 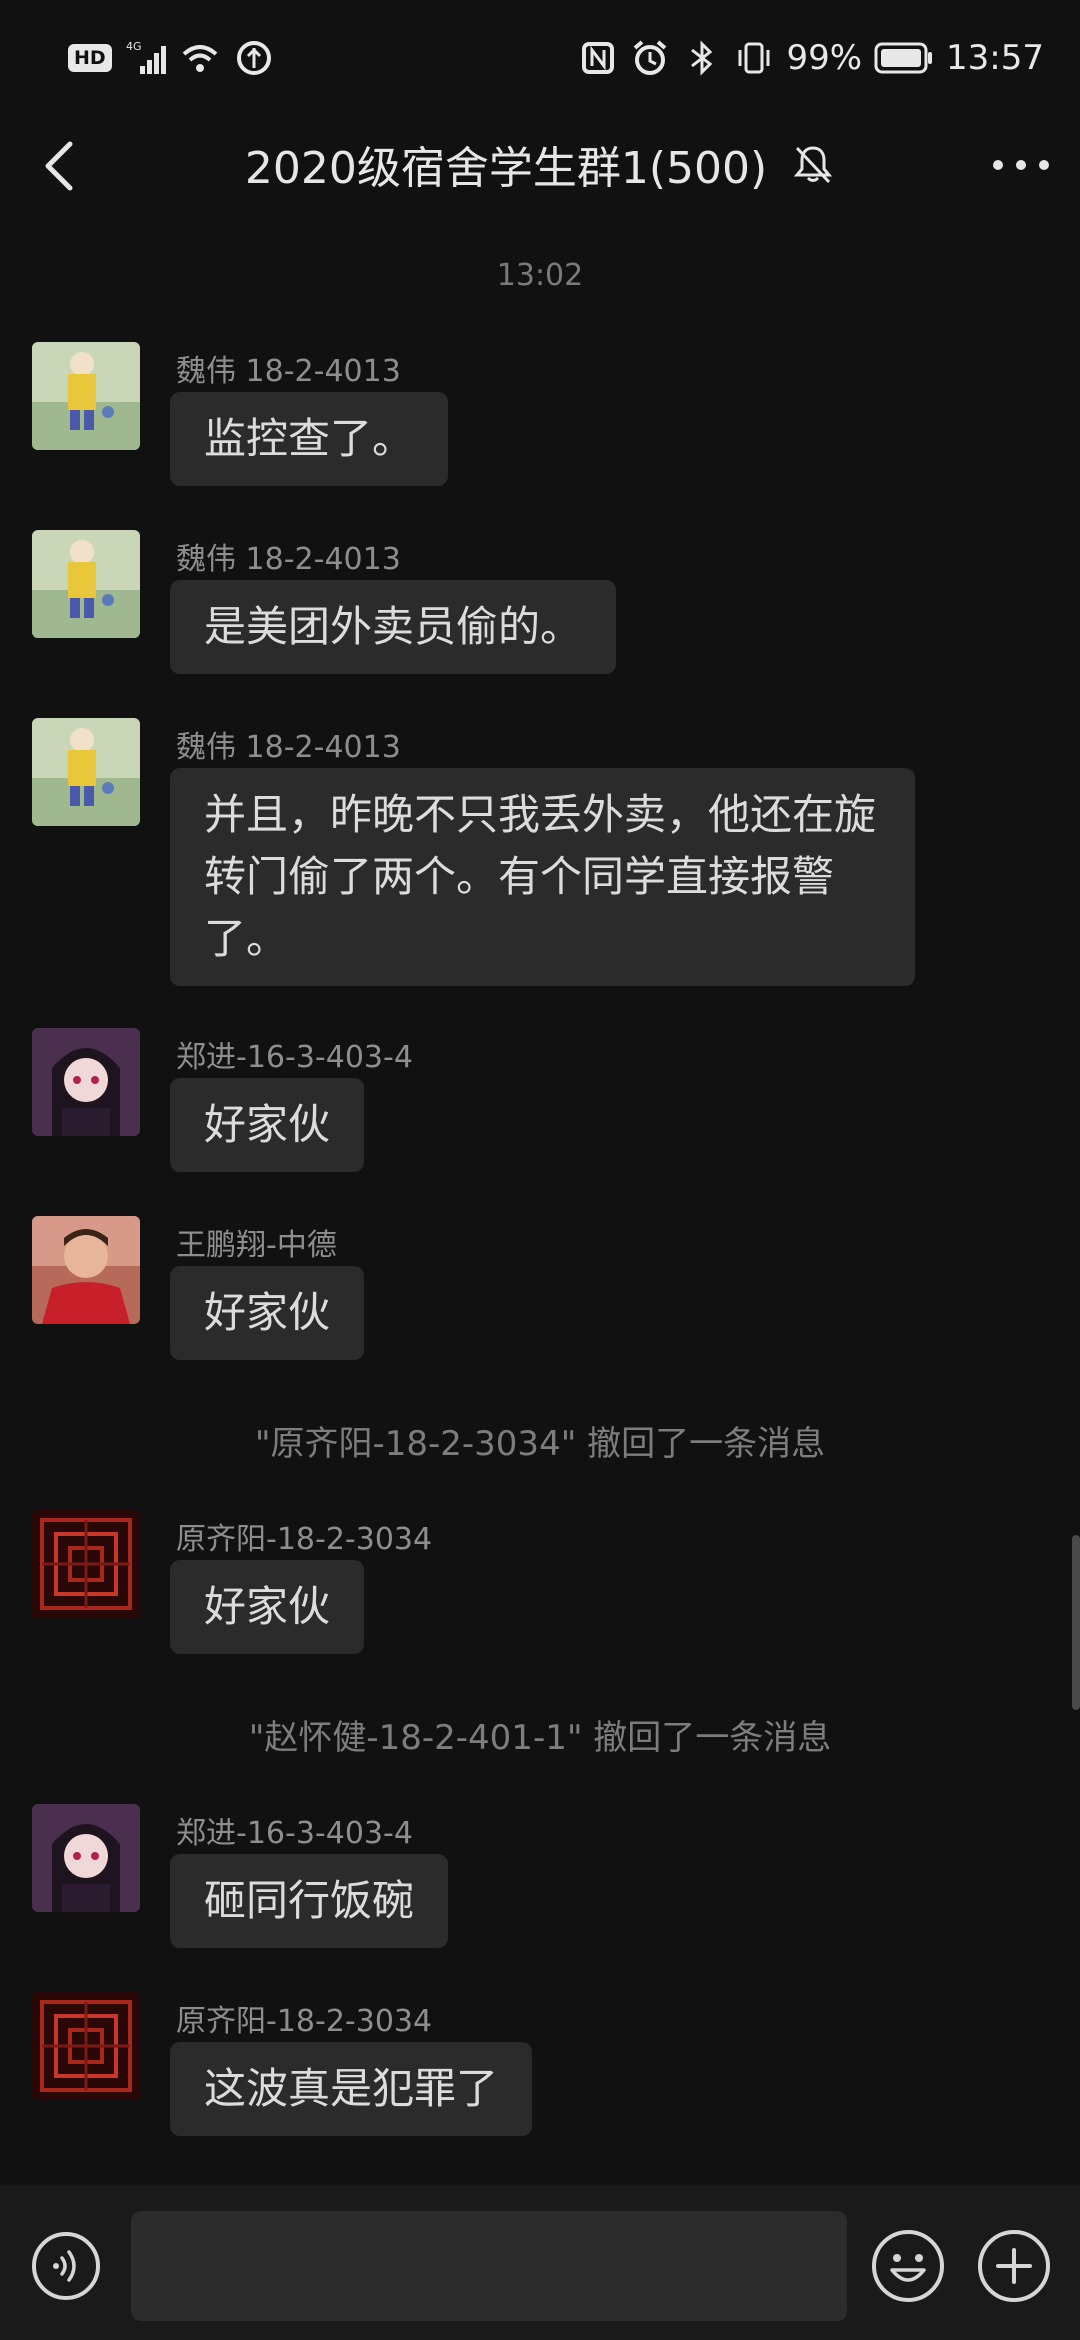 I want to click on status-right: 99% 13:57, so click(x=811, y=58).